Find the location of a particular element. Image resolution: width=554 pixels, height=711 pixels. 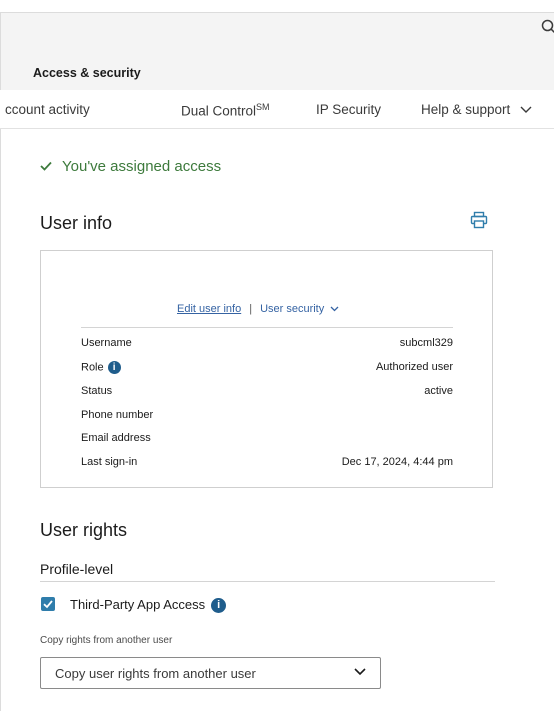

success-message: You've assigned access is located at coordinates (130, 166).